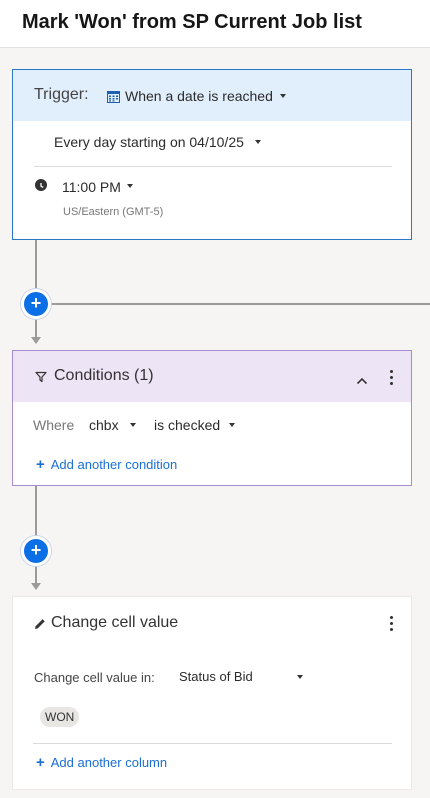  Describe the element at coordinates (216, 676) in the screenshot. I see `column-dropdown: Status of Bid` at that location.